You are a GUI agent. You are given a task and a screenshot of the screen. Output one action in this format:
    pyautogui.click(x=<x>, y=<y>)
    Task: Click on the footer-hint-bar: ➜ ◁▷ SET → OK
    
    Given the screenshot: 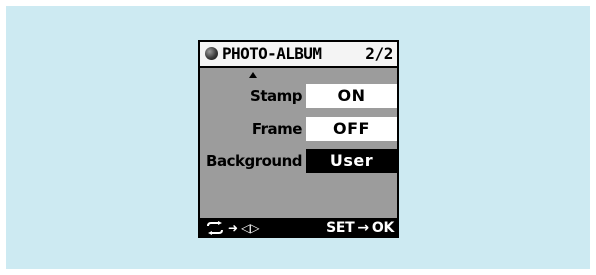 What is the action you would take?
    pyautogui.click(x=298, y=228)
    